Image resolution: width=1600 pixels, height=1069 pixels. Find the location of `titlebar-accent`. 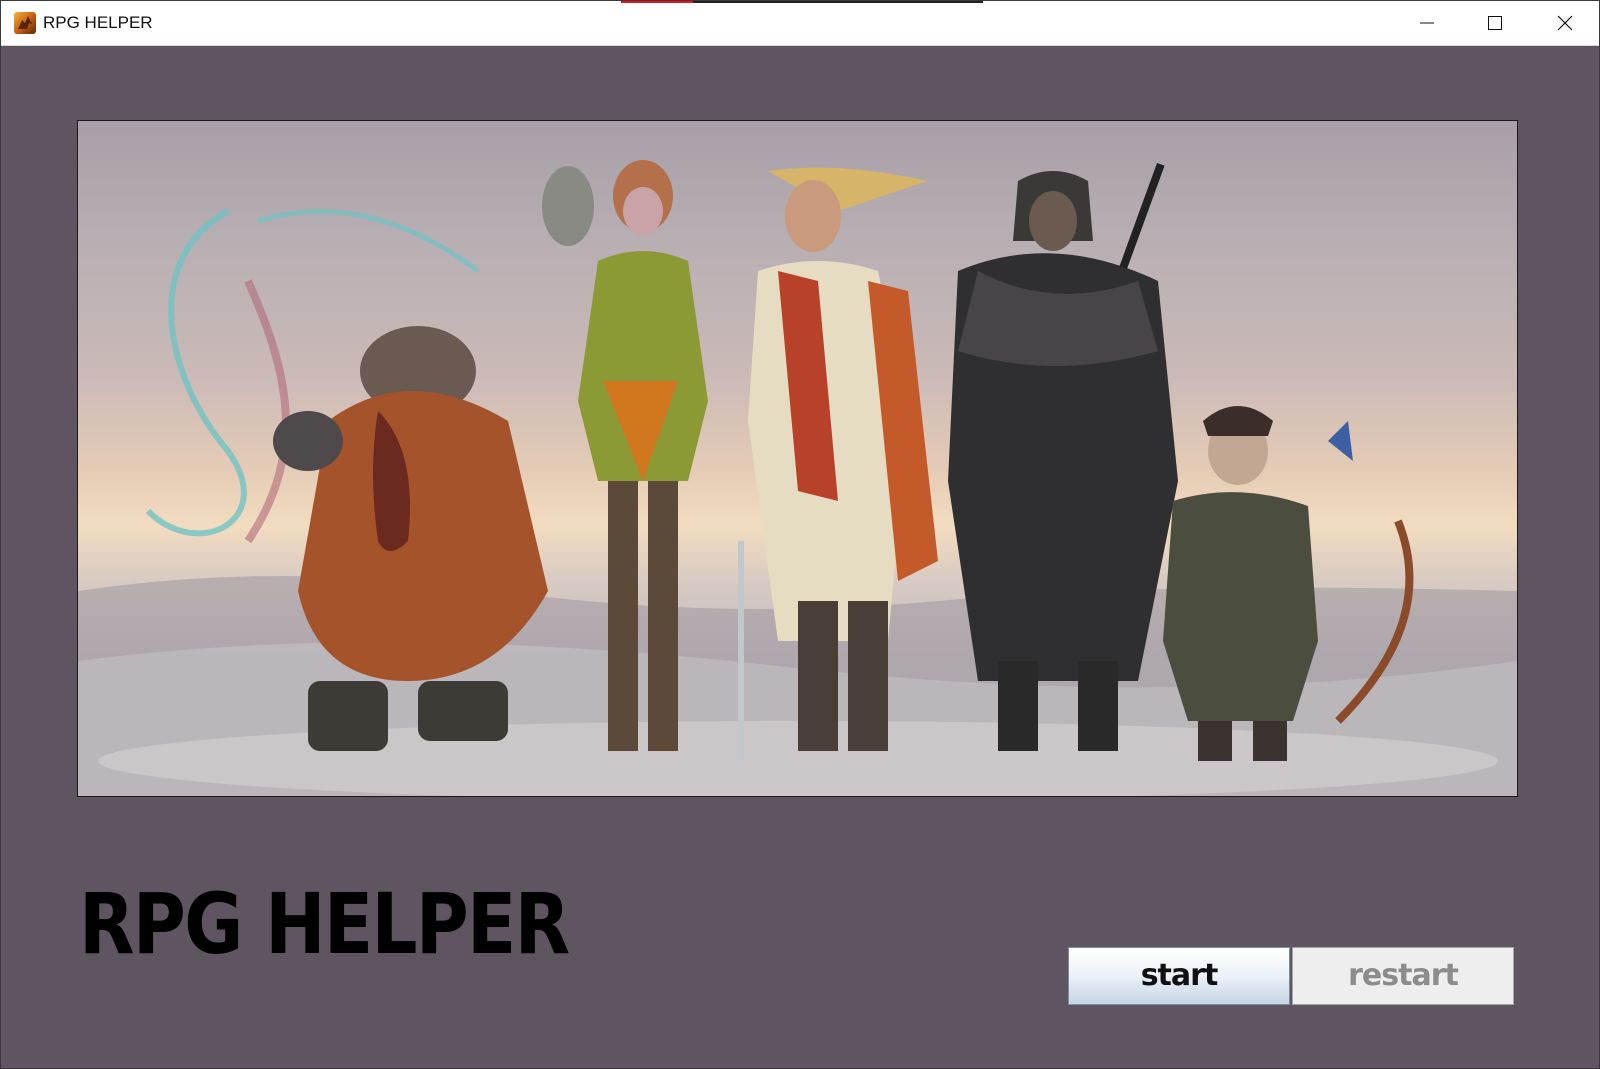

titlebar-accent is located at coordinates (657, 2).